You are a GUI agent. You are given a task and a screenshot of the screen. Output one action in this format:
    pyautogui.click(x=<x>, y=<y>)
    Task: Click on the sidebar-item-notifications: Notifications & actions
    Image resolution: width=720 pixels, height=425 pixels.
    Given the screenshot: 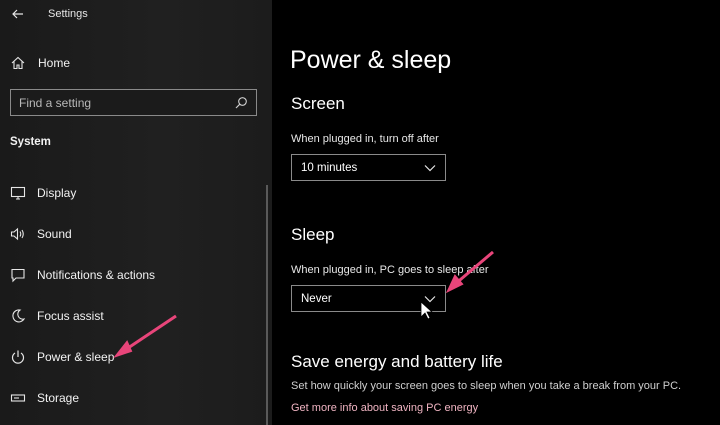 What is the action you would take?
    pyautogui.click(x=131, y=274)
    